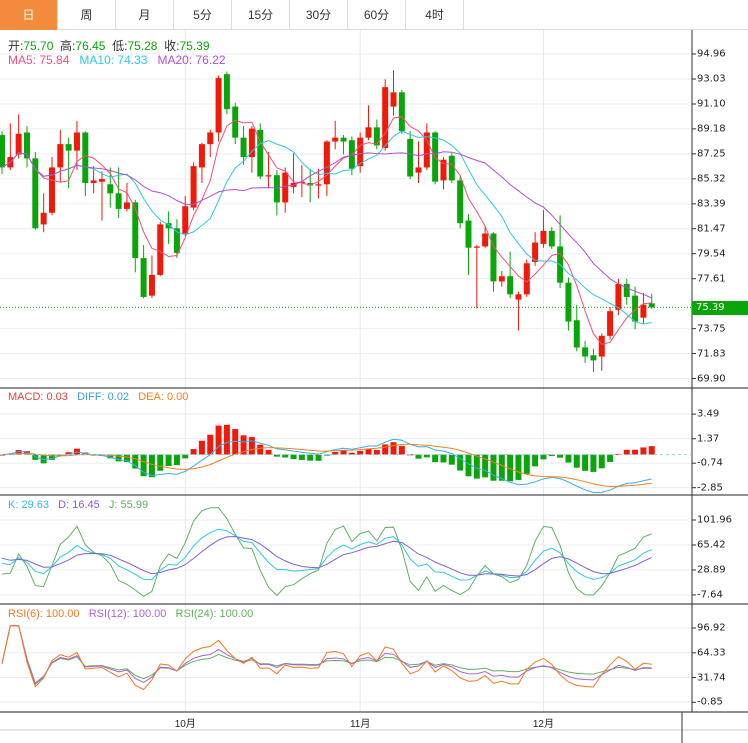 This screenshot has width=748, height=743. I want to click on high-value: 76.45, so click(90, 46).